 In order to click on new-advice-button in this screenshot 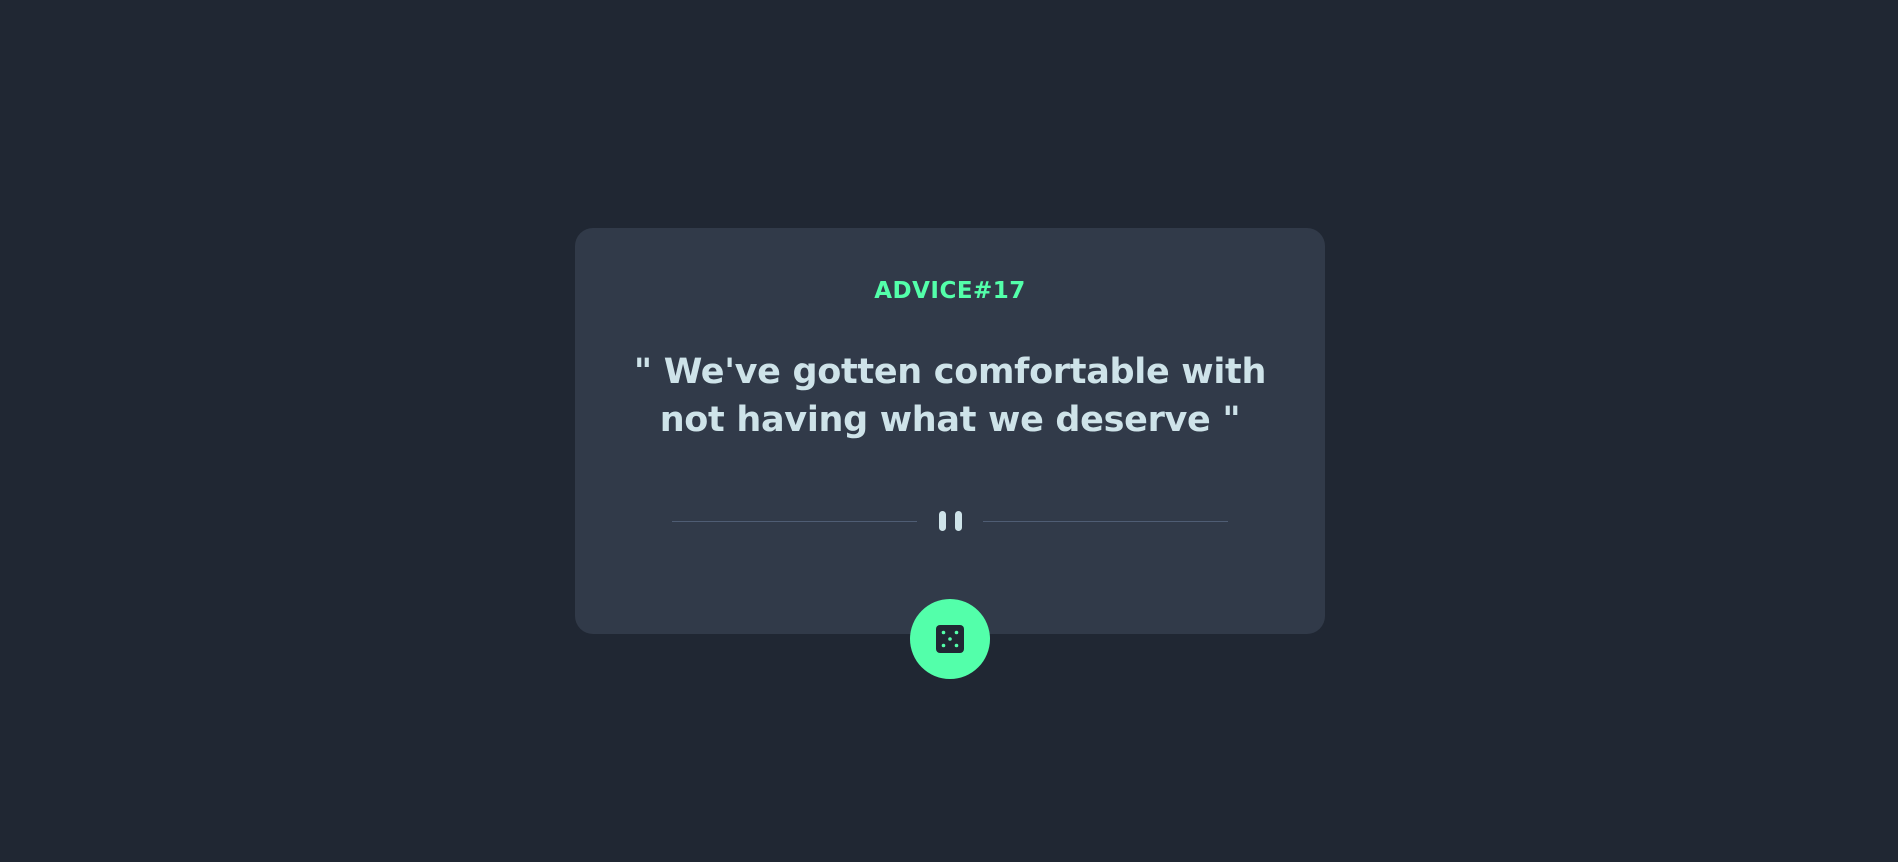, I will do `click(950, 639)`.